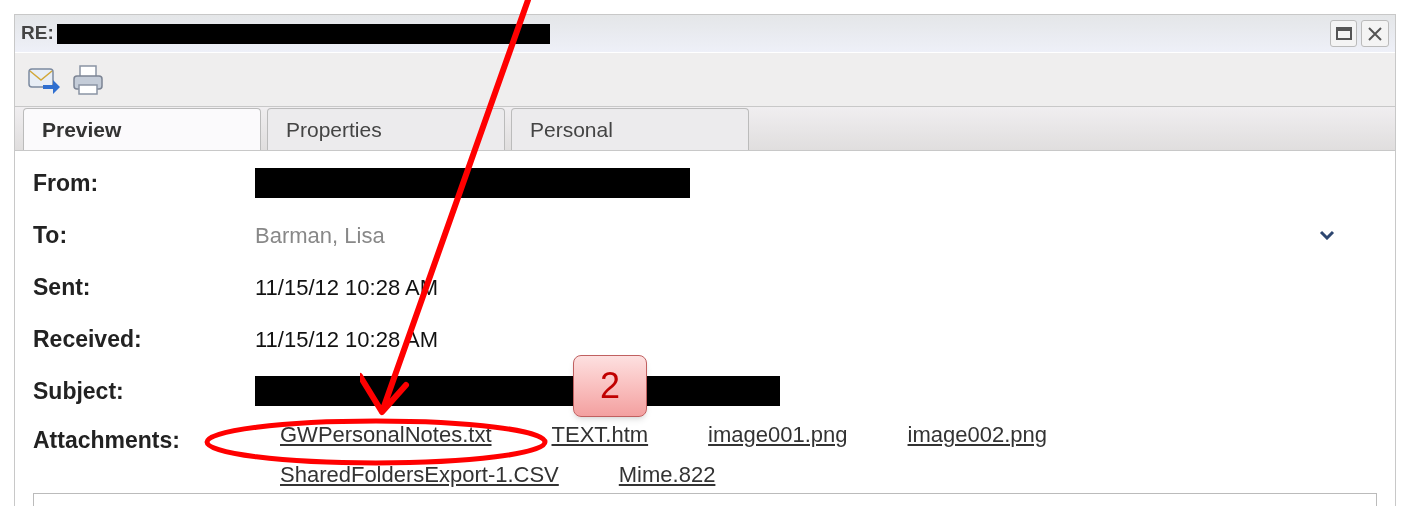  I want to click on tab: Preview, so click(142, 129).